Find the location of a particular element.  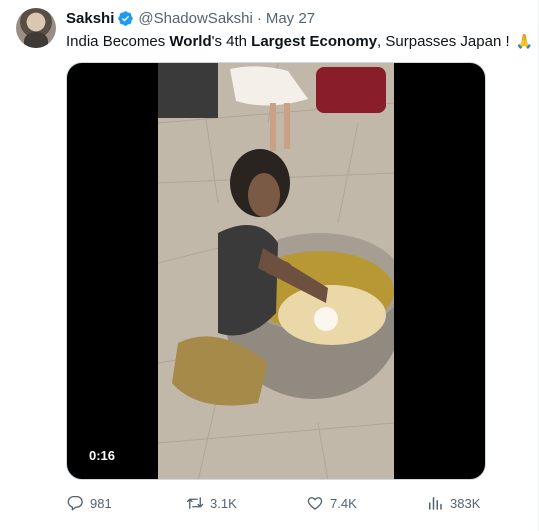

like-button: 7.4K is located at coordinates (336, 503).